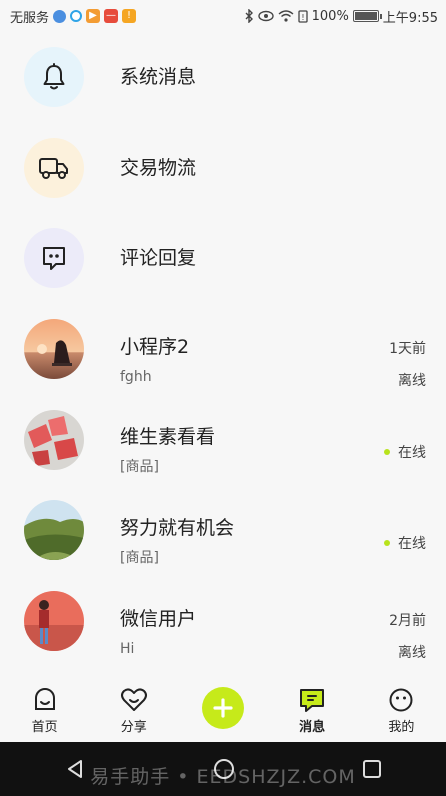  I want to click on app-orange-notification-icon: !, so click(129, 16).